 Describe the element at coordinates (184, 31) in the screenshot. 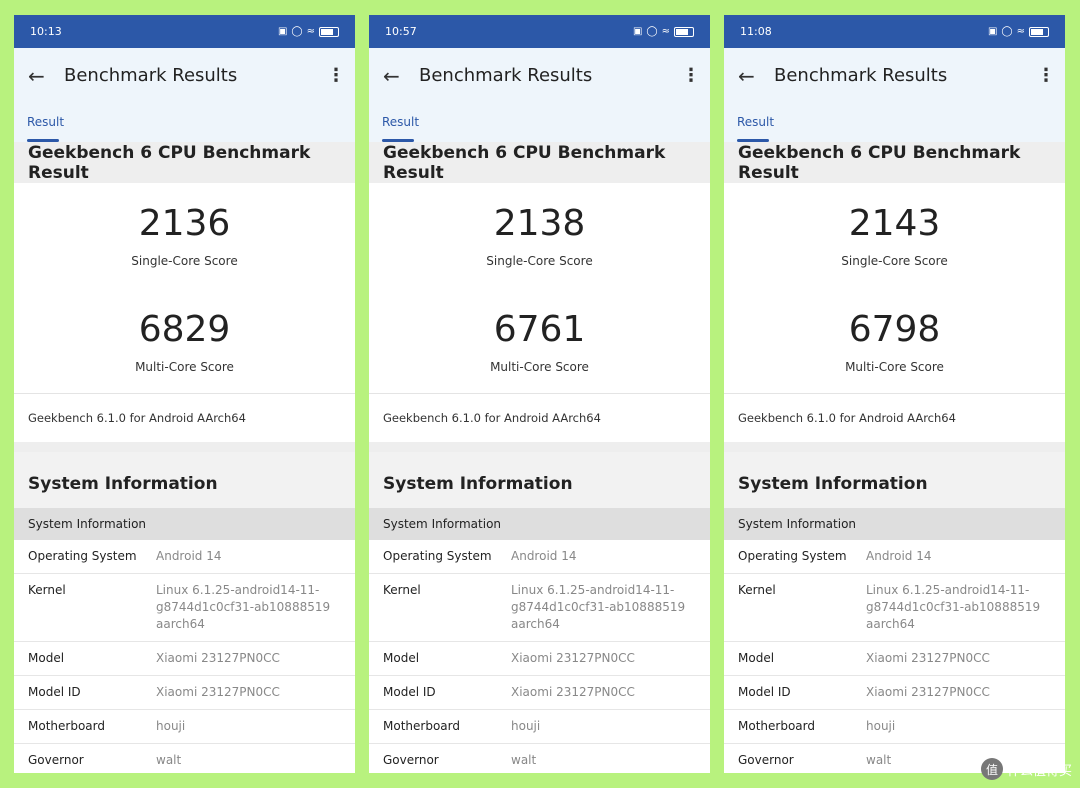

I see `status-bar: 10:13 ▣ ◯ ≈` at that location.